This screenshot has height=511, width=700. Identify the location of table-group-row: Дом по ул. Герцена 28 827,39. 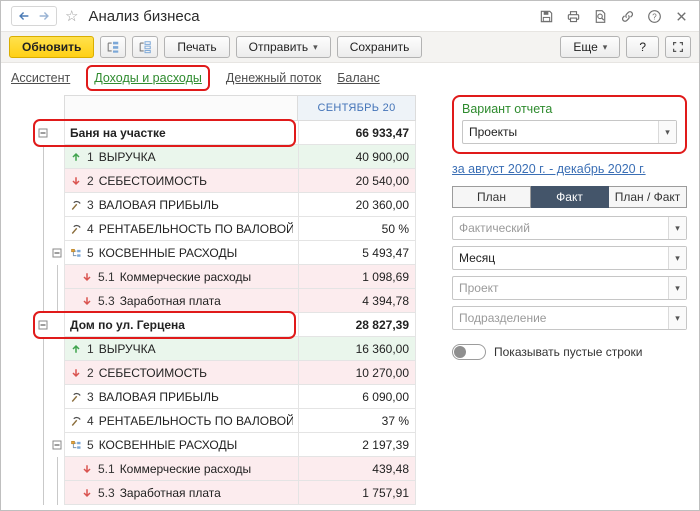
(224, 325).